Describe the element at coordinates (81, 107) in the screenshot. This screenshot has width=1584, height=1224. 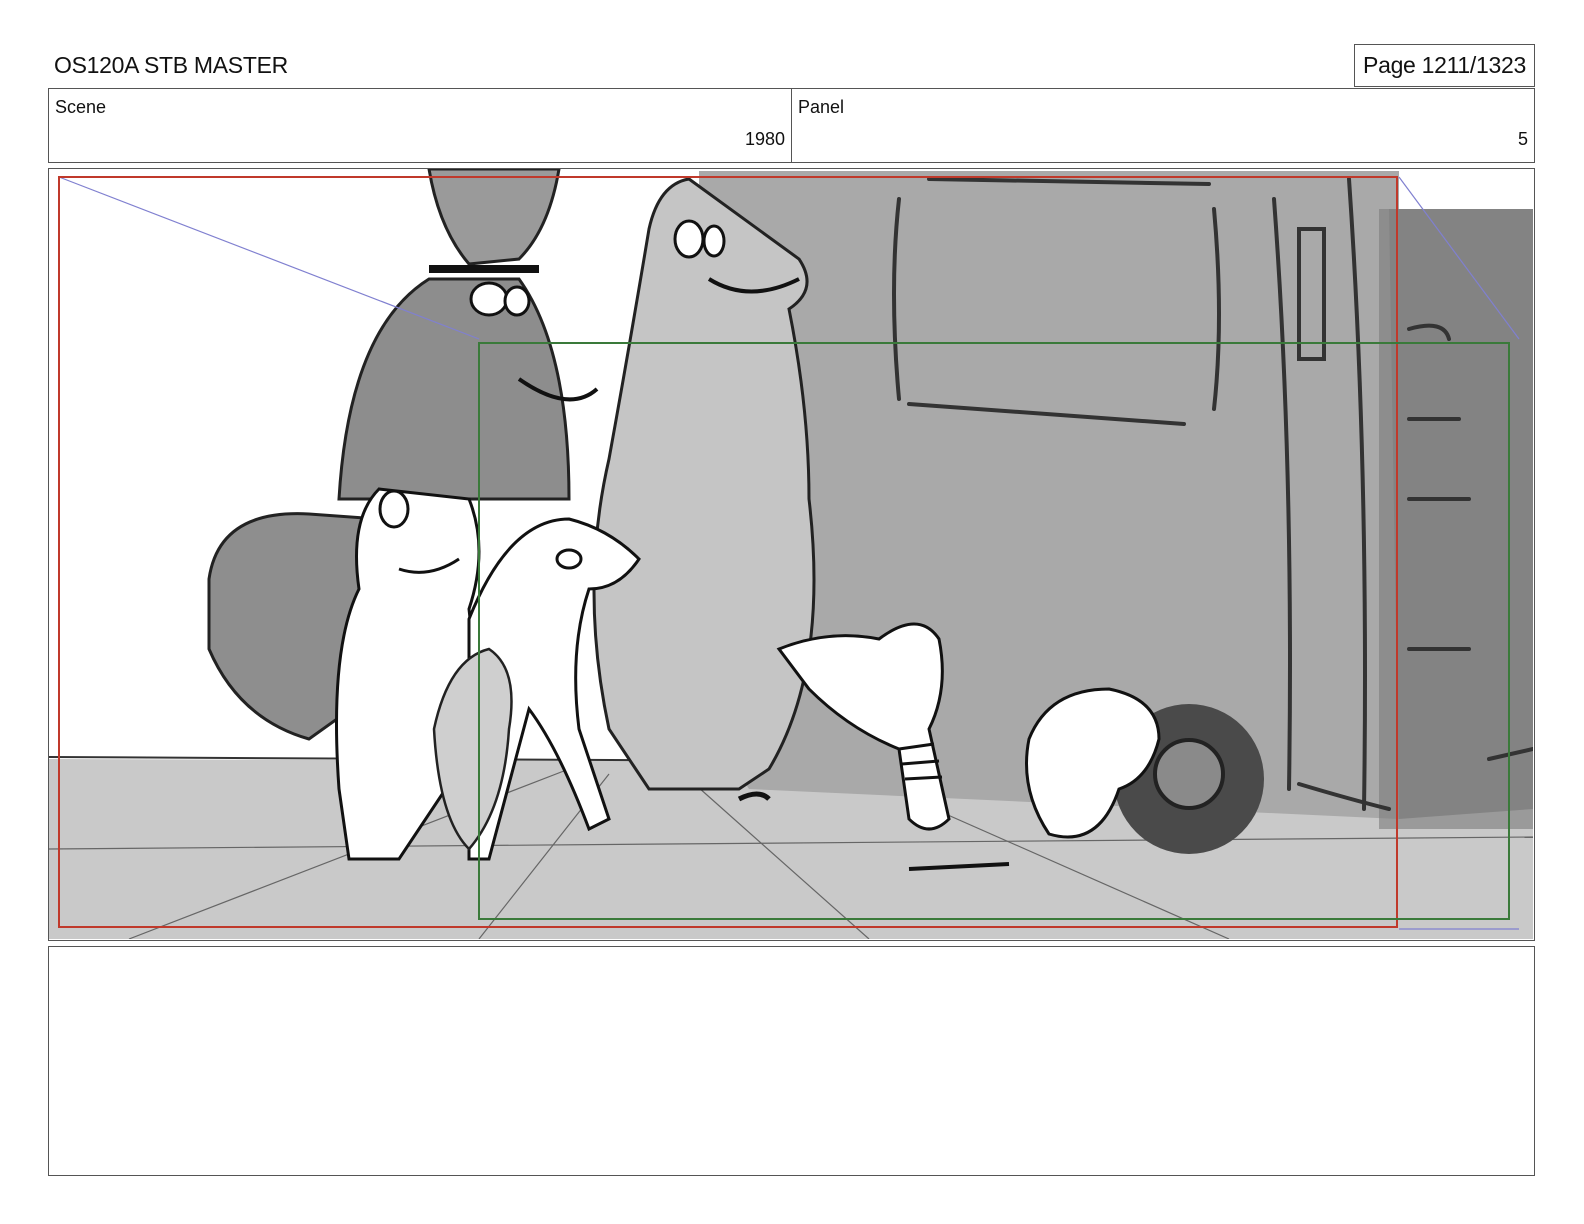
I see `scene-label: Scene` at that location.